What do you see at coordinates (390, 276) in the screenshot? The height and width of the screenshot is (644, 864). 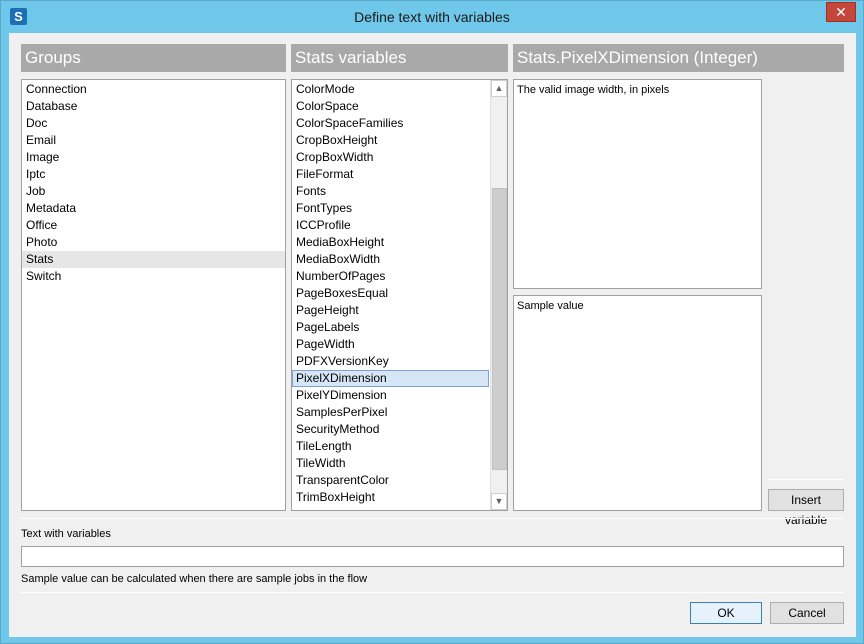 I see `stats-variable-item: NumberOfPages` at bounding box center [390, 276].